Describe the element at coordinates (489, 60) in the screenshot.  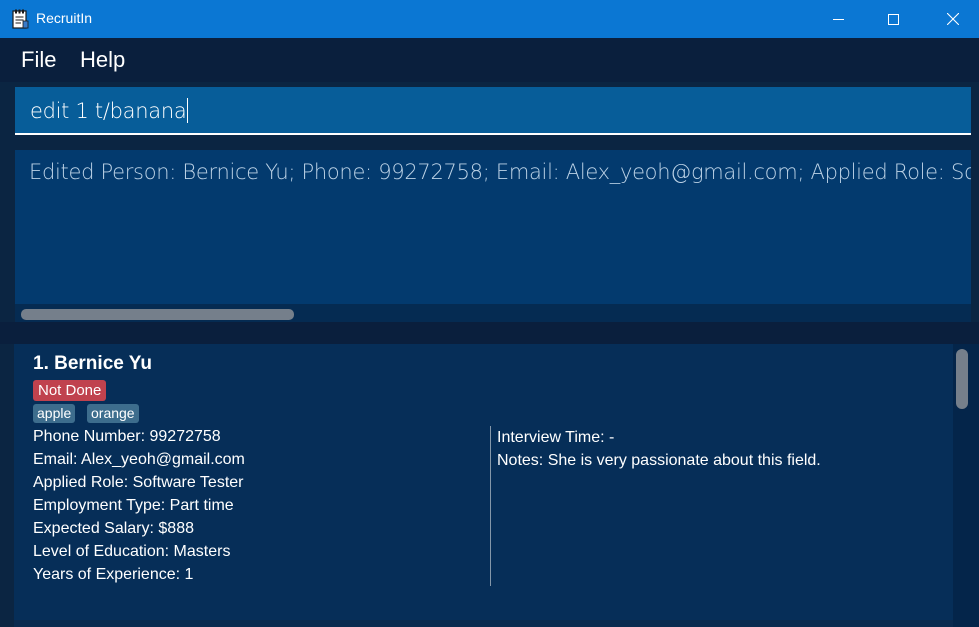
I see `menu-bar: File Help` at that location.